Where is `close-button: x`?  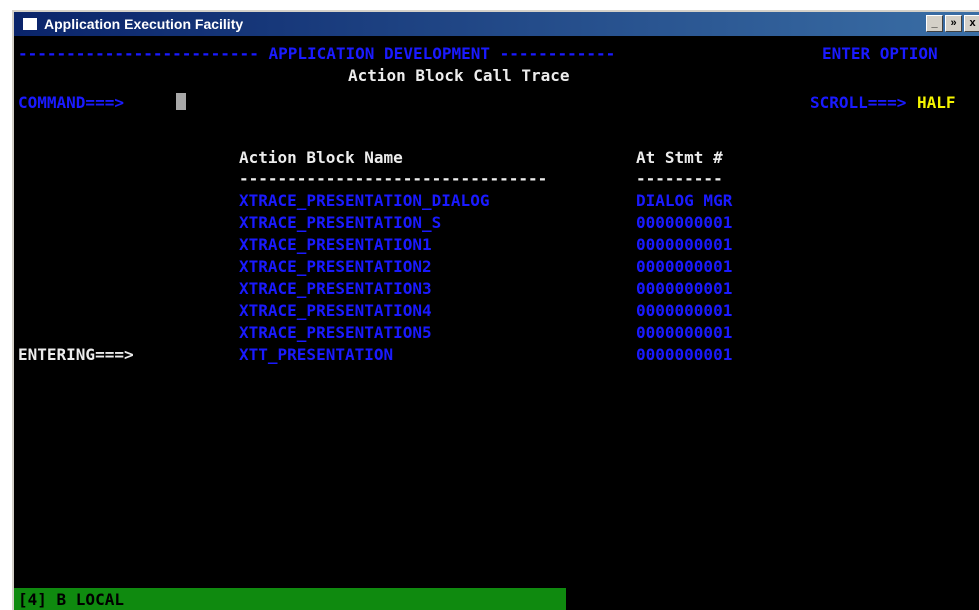 close-button: x is located at coordinates (971, 23).